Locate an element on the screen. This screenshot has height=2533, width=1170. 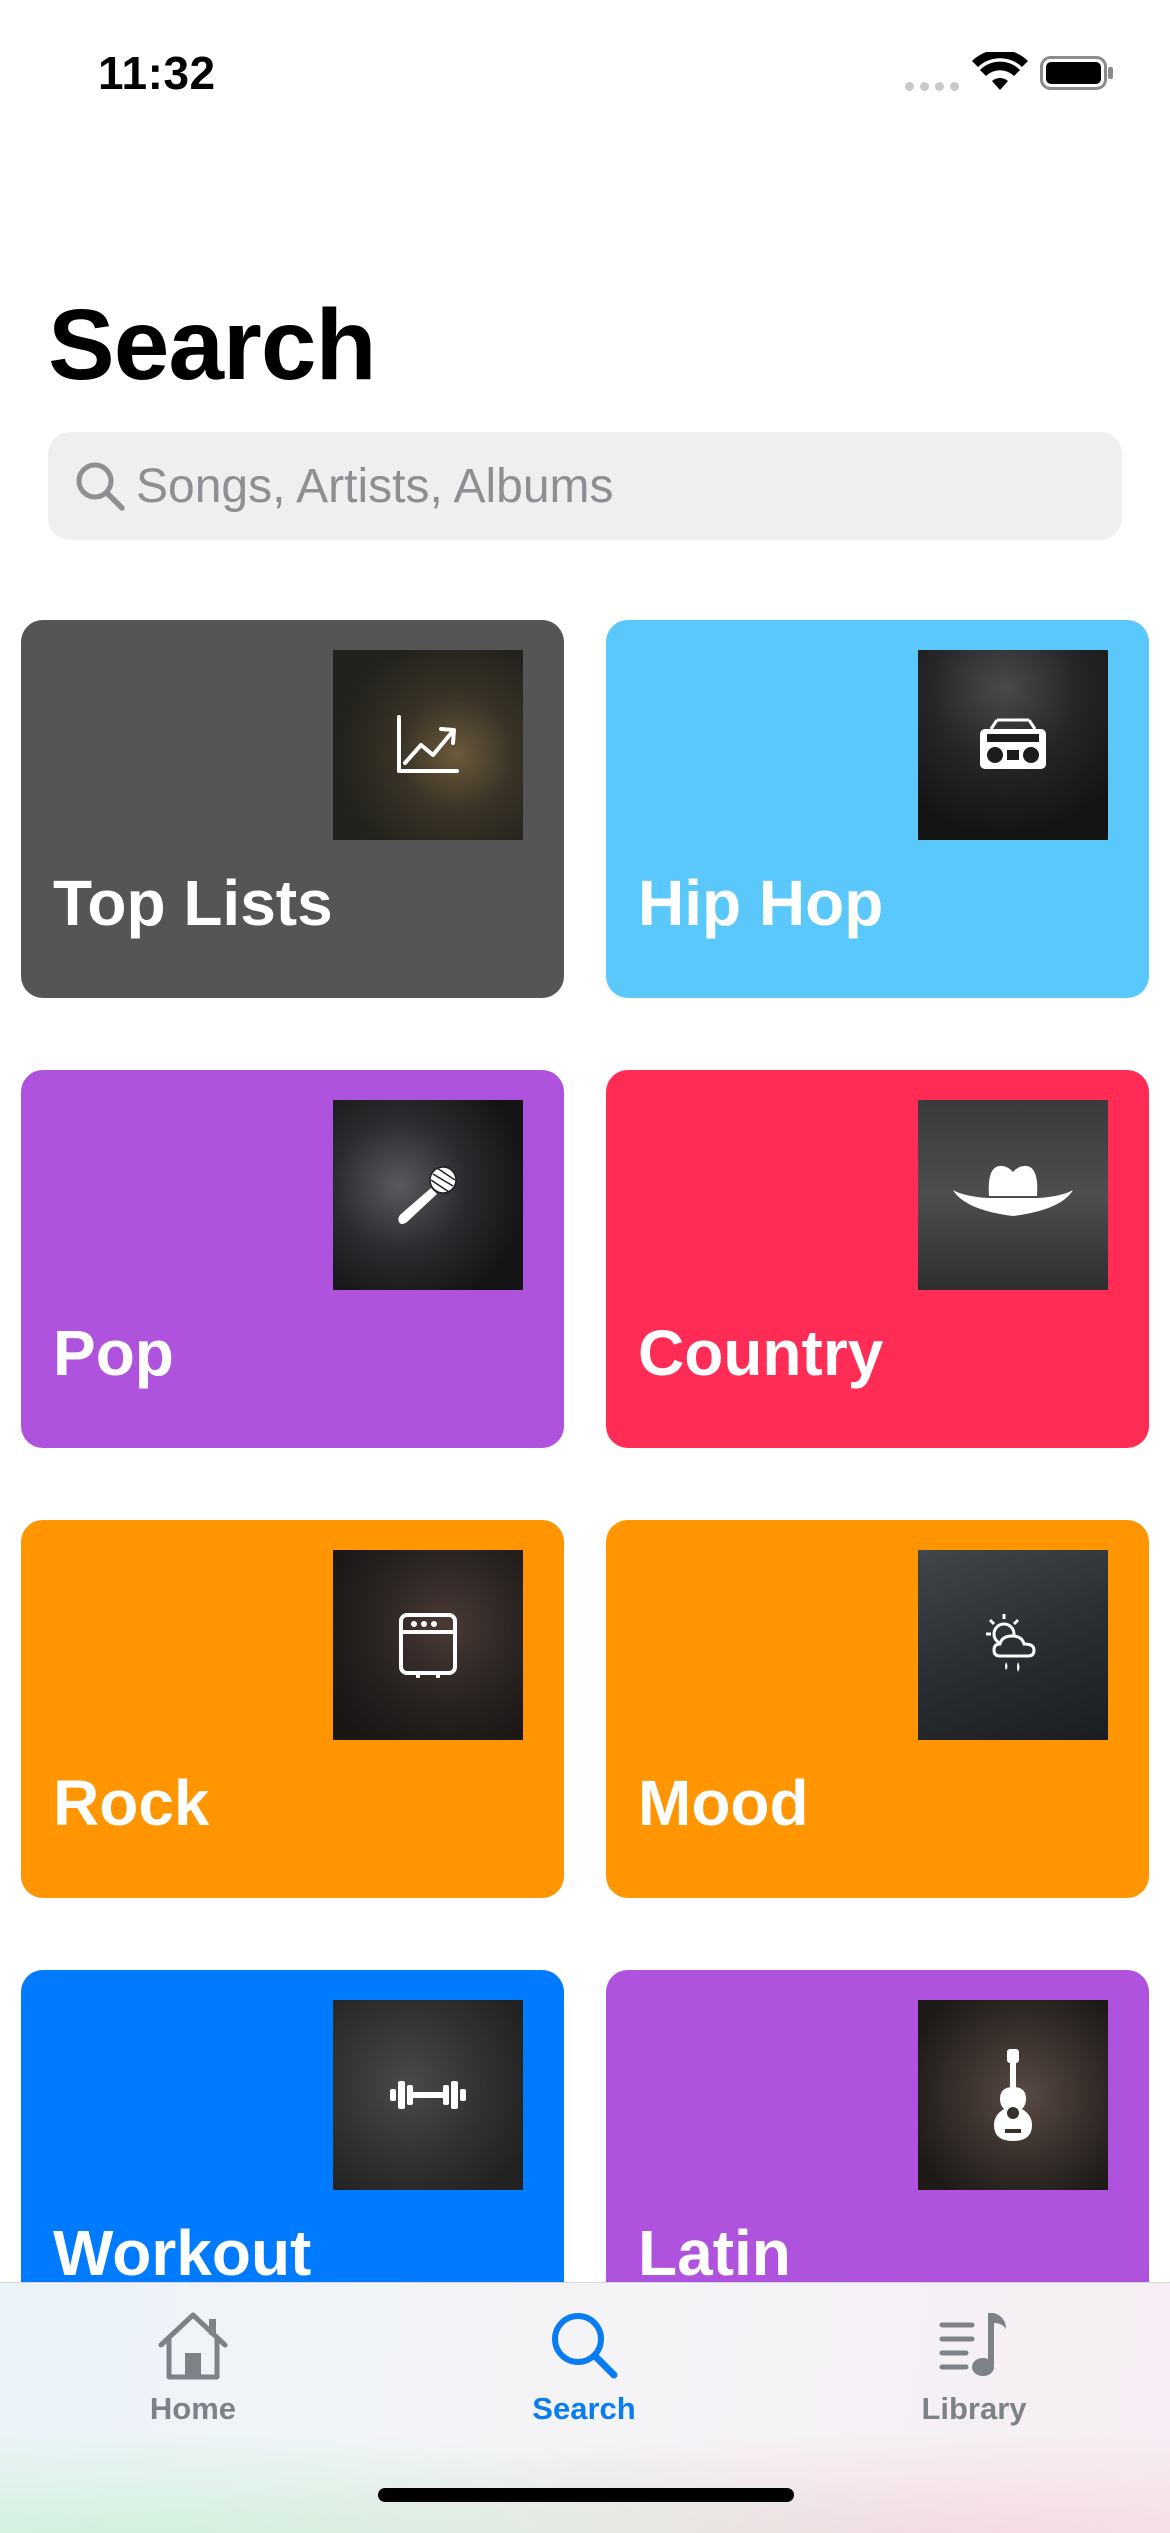
category-label: Hip Hop is located at coordinates (761, 903).